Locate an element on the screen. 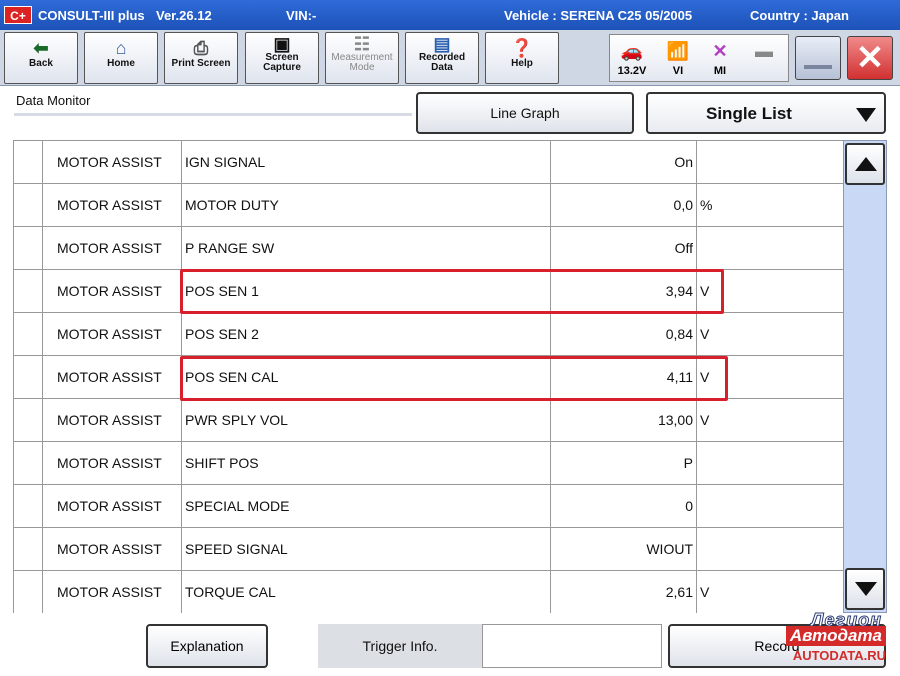 This screenshot has width=900, height=676. vehicle-label: Vehicle : SERENA C25 05/2005 is located at coordinates (598, 15).